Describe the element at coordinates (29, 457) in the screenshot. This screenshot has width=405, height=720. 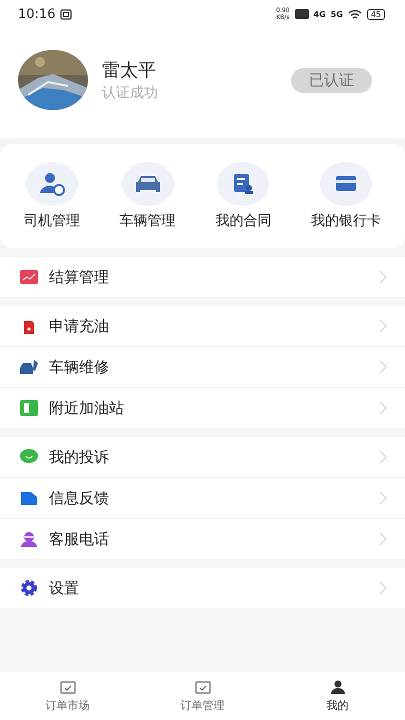
I see `chat-bubble-icon` at that location.